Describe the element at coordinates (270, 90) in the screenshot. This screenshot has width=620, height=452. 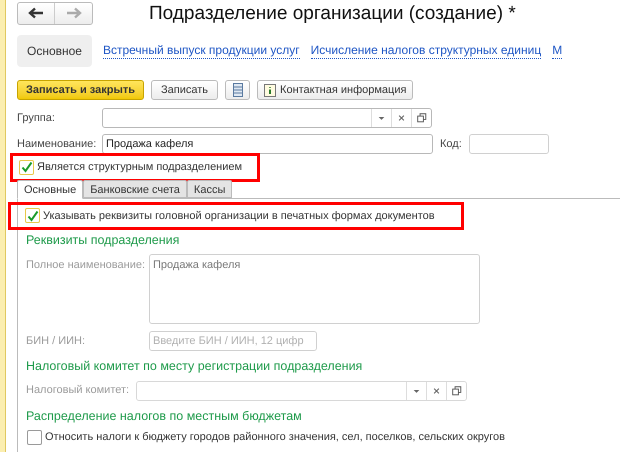
I see `info-icon` at that location.